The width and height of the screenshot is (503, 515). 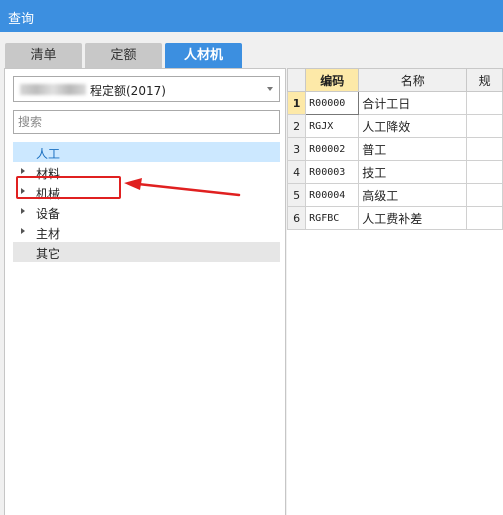 I want to click on row-number-cell: 3, so click(x=297, y=149).